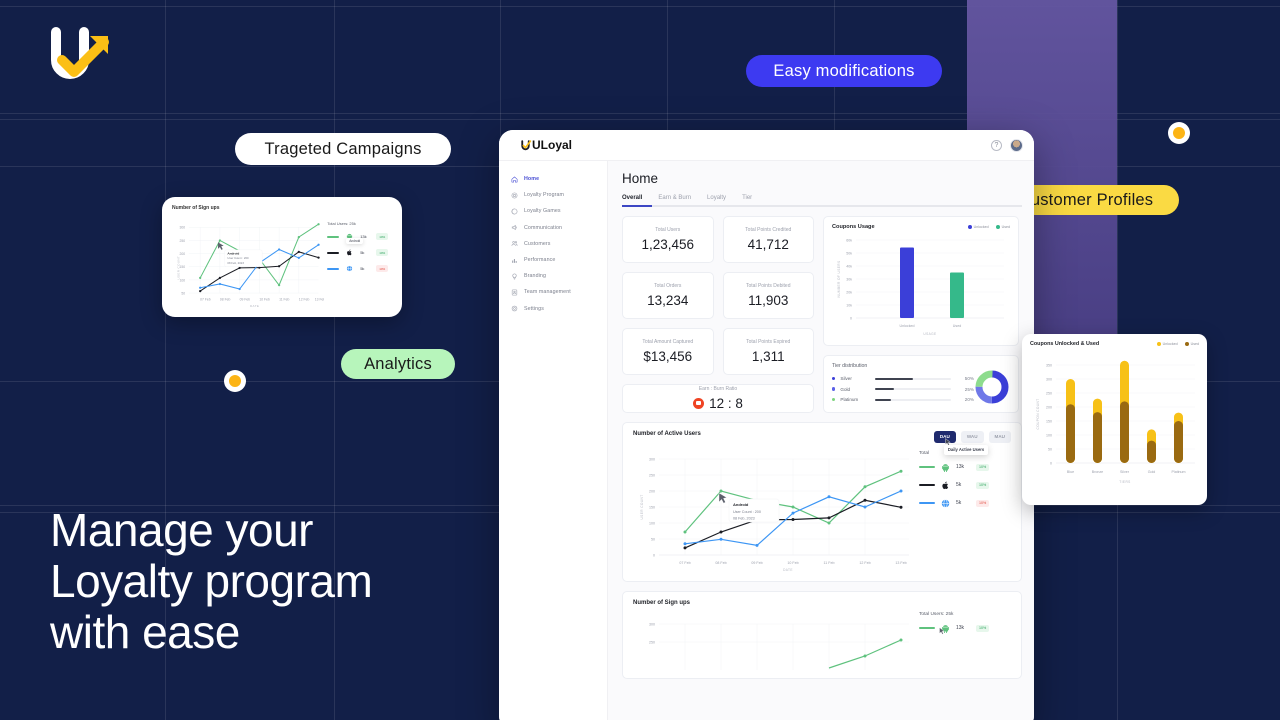  I want to click on segment-mau: MAU, so click(999, 436).